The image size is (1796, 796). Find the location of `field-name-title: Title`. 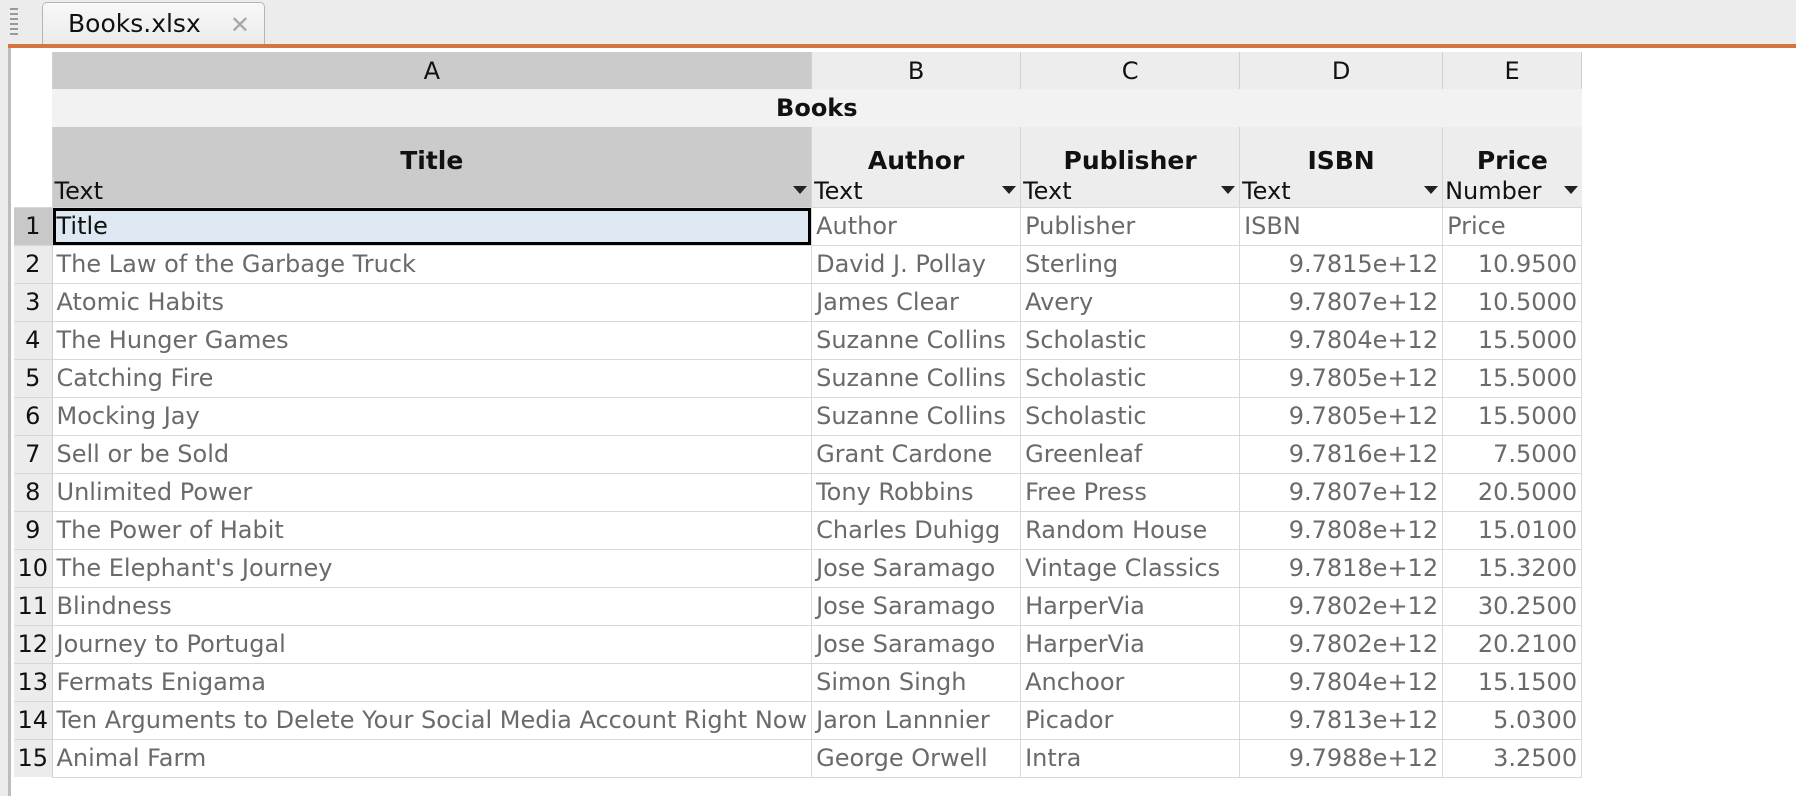

field-name-title: Title is located at coordinates (431, 151).